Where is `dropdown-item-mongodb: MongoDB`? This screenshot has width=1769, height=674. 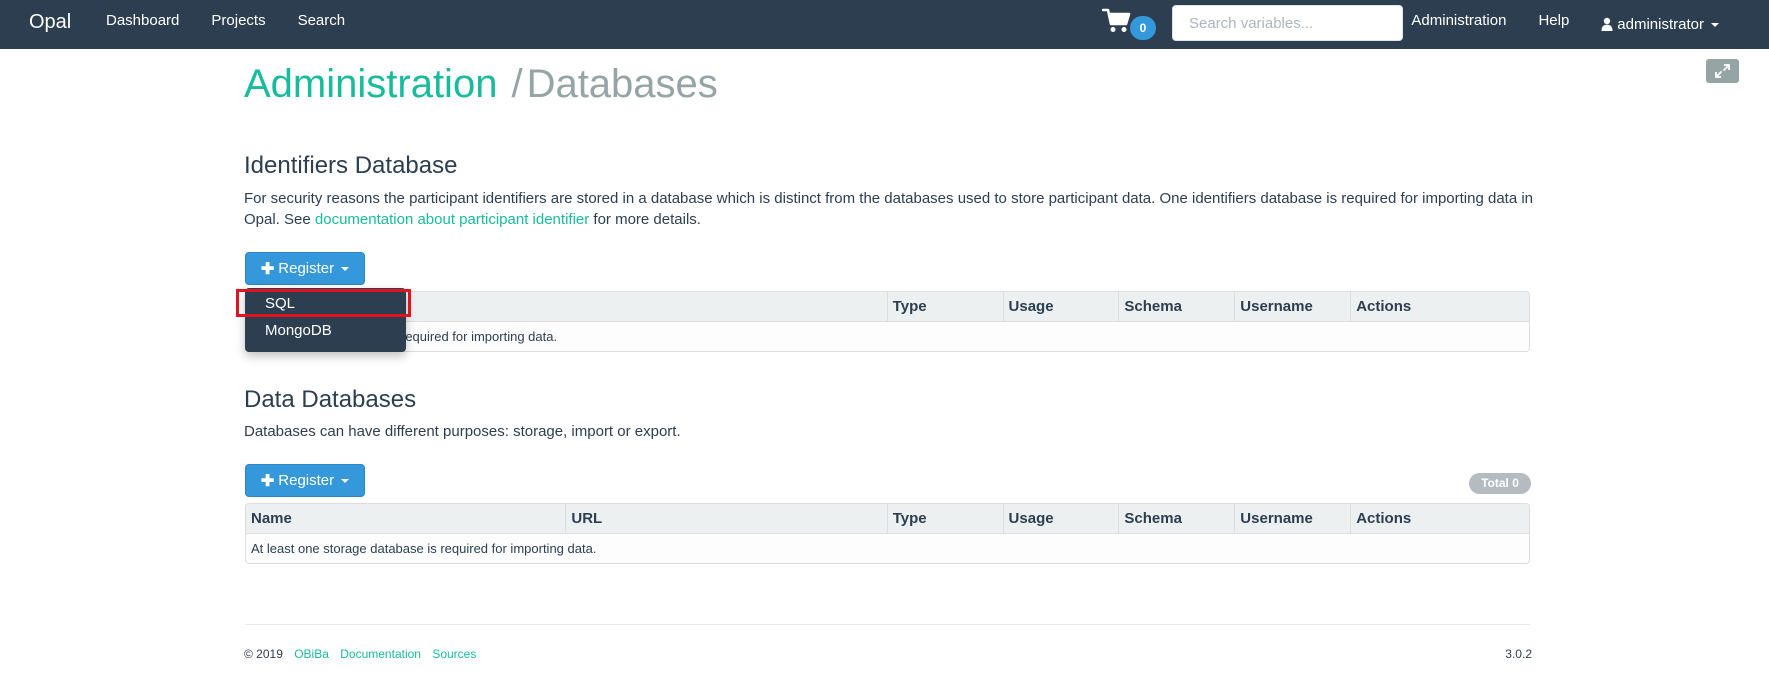
dropdown-item-mongodb: MongoDB is located at coordinates (298, 330).